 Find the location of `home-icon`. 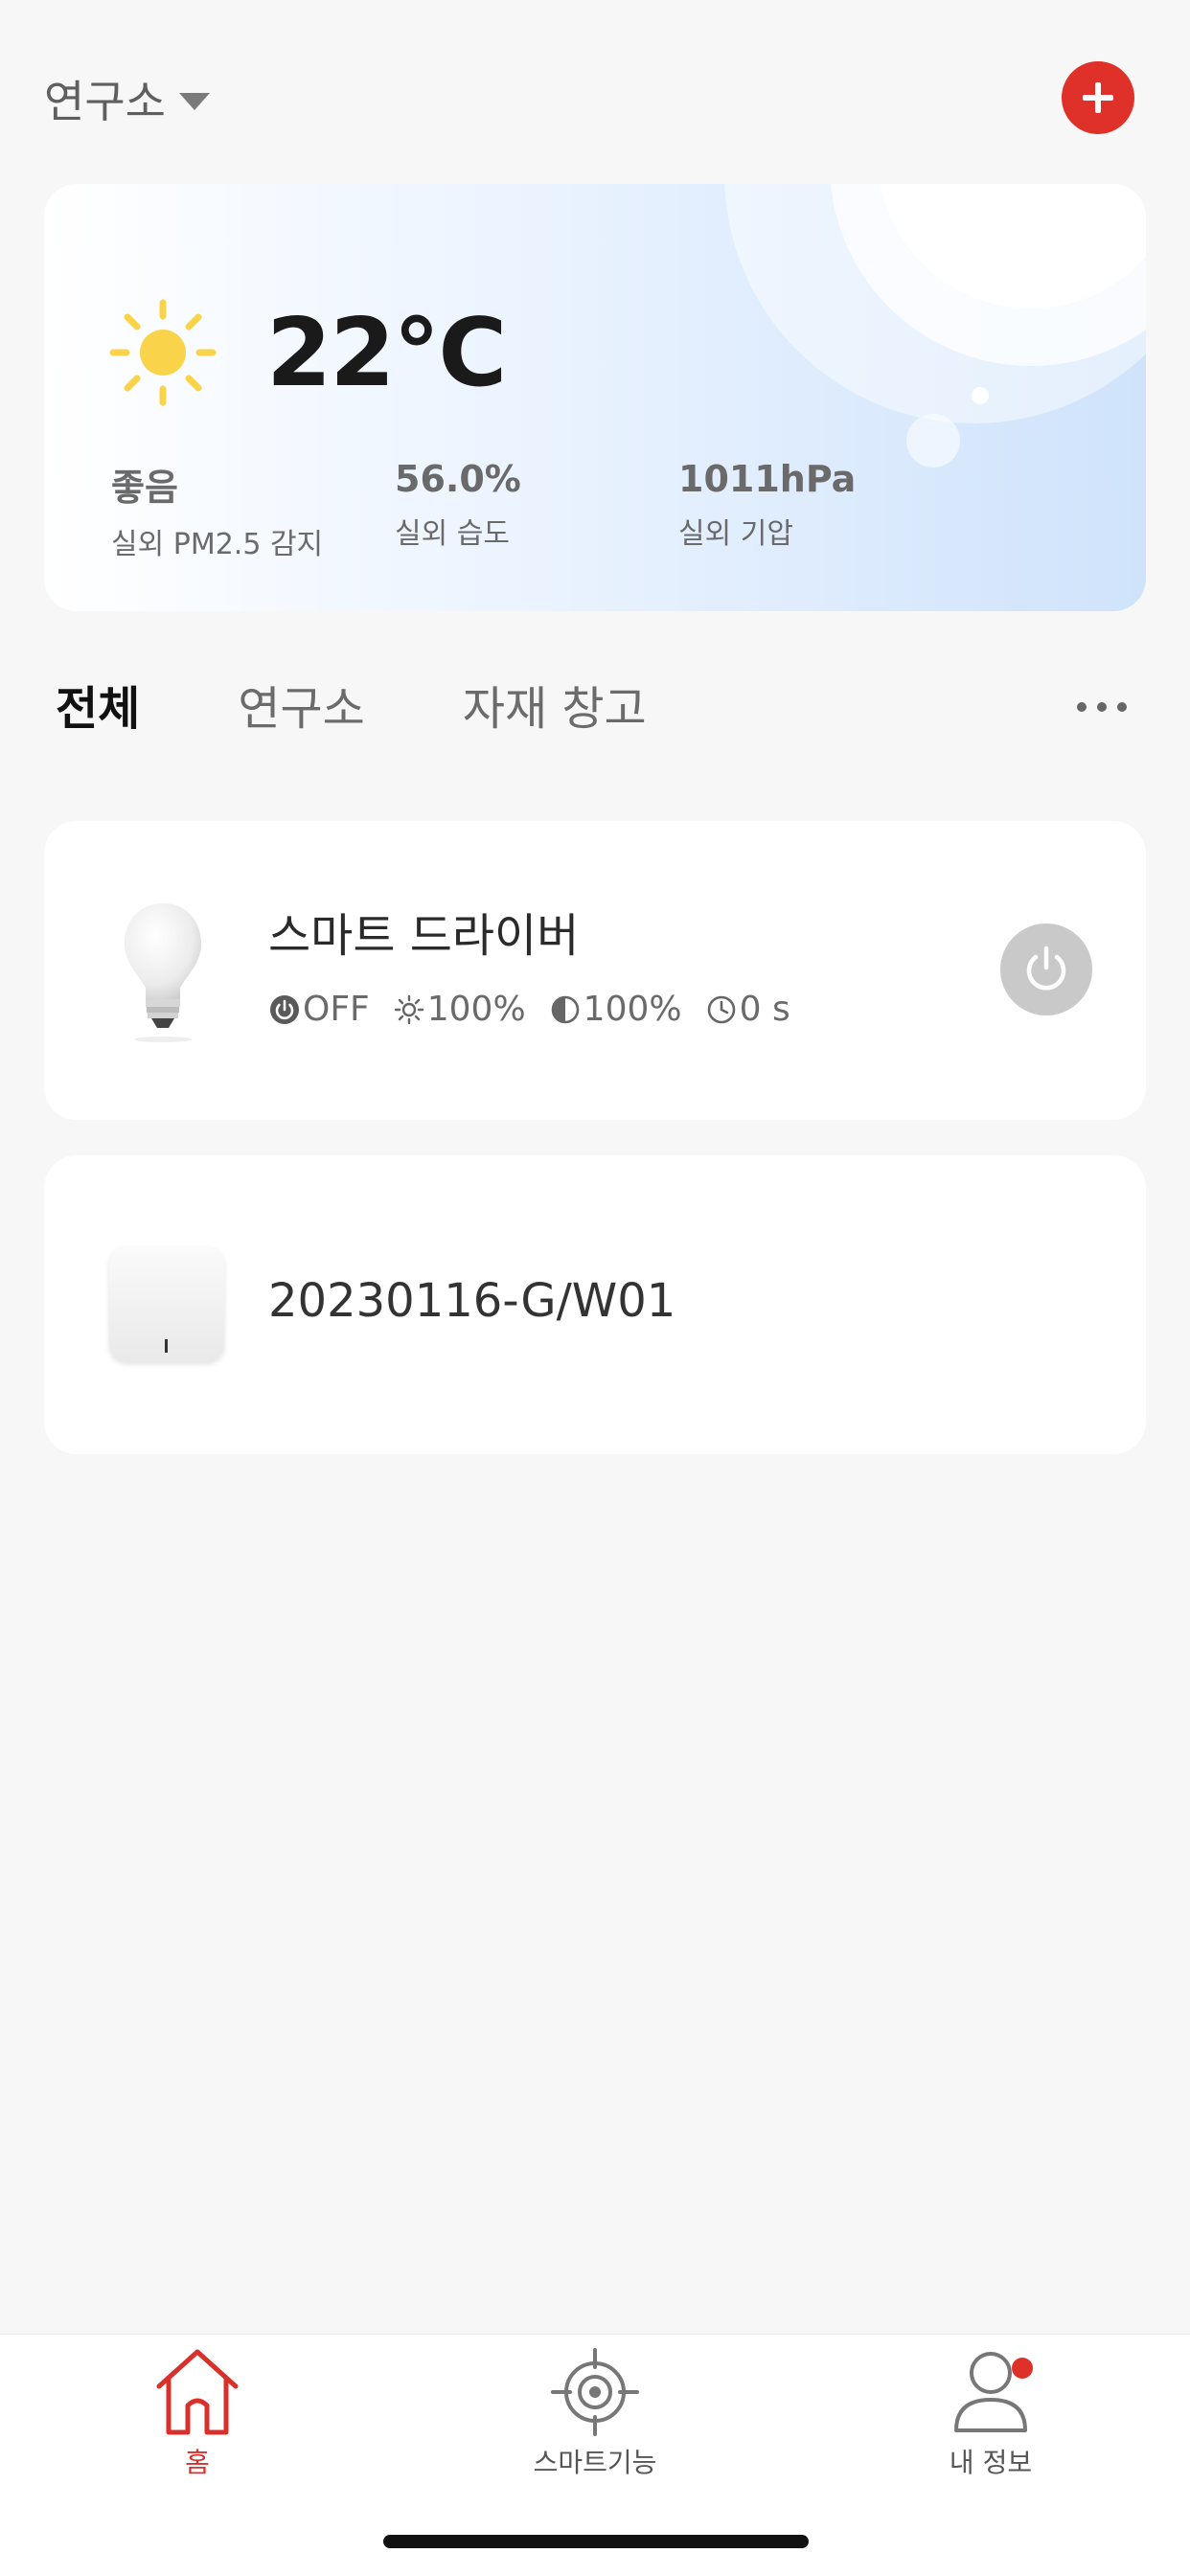

home-icon is located at coordinates (198, 2392).